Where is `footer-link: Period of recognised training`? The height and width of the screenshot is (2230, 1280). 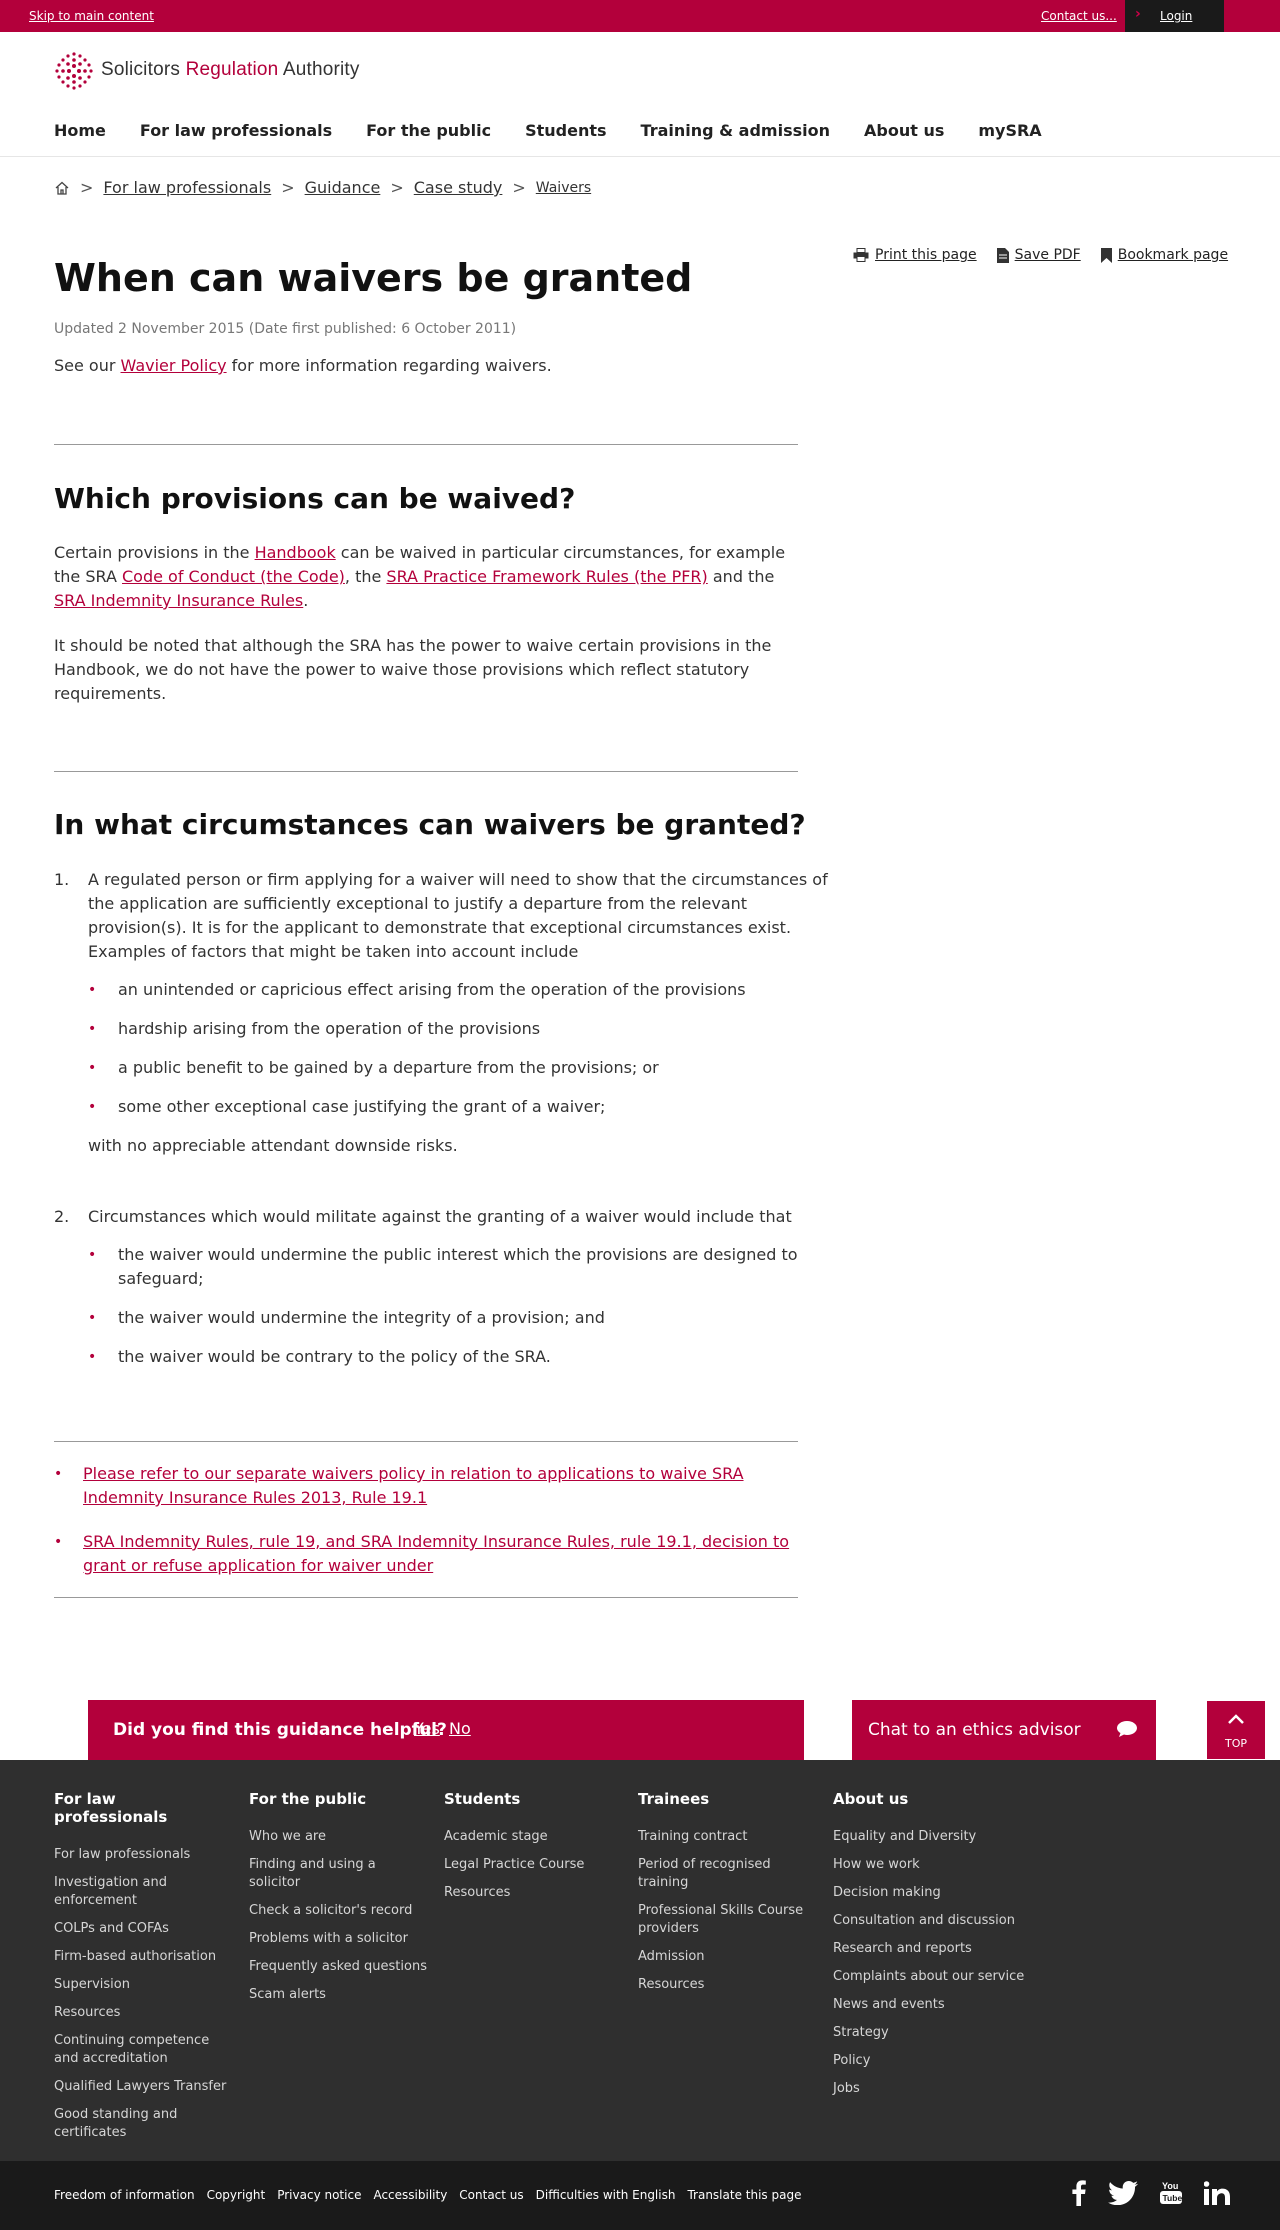 footer-link: Period of recognised training is located at coordinates (728, 1874).